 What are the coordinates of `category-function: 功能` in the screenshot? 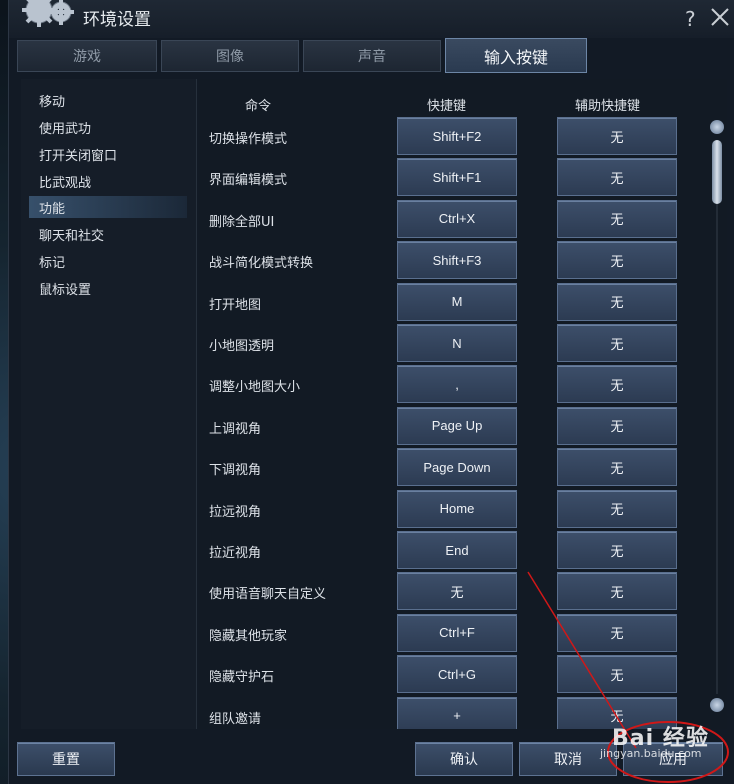 It's located at (108, 207).